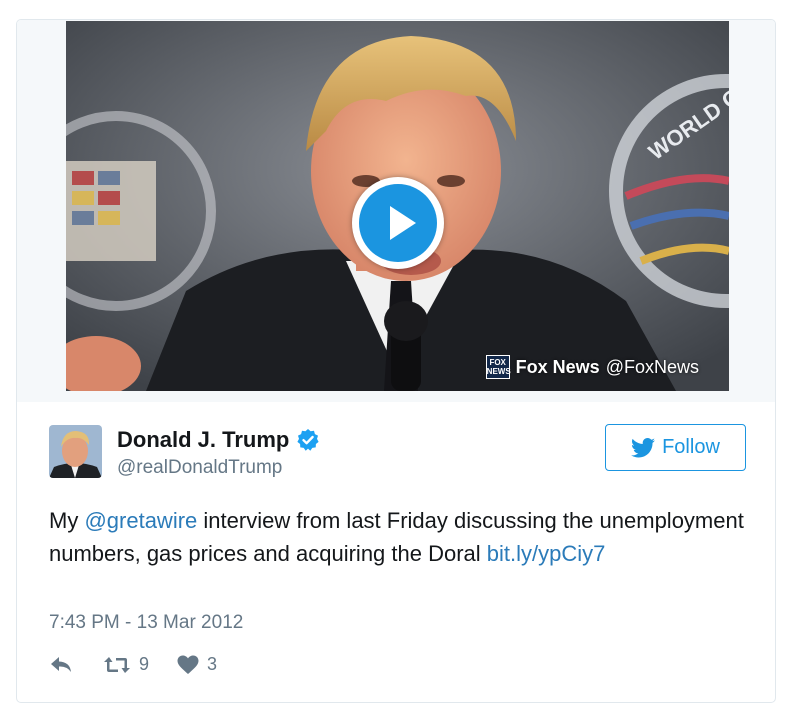  Describe the element at coordinates (212, 664) in the screenshot. I see `like-count: 3` at that location.